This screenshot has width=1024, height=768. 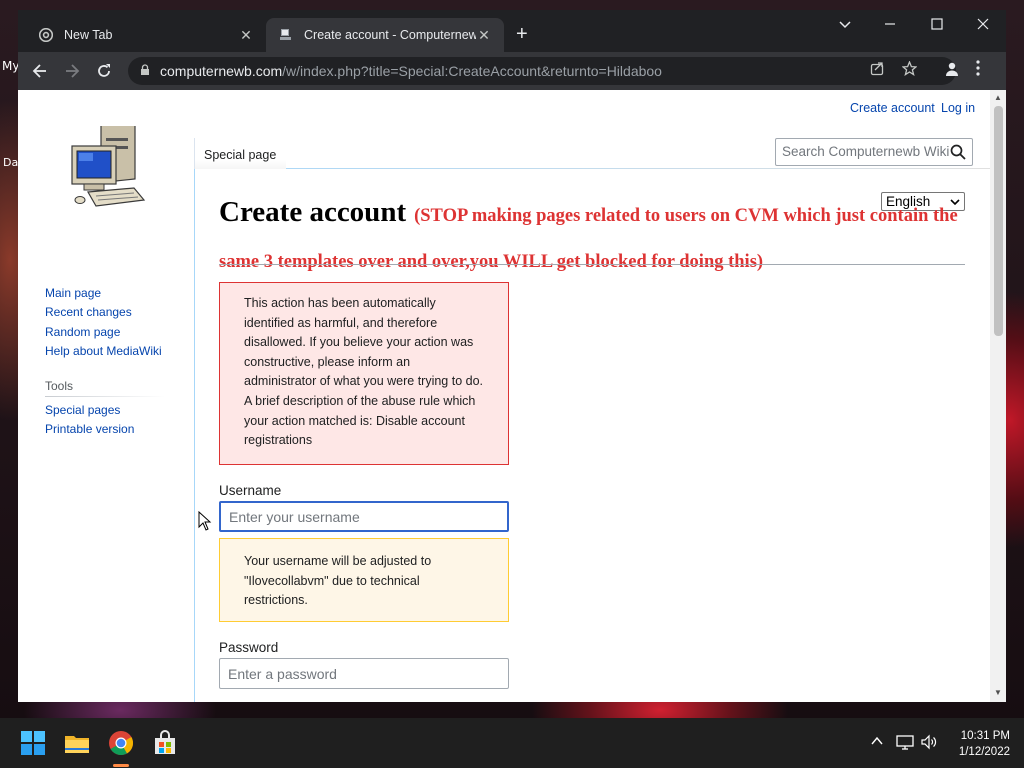 I want to click on reload-icon, so click(x=104, y=71).